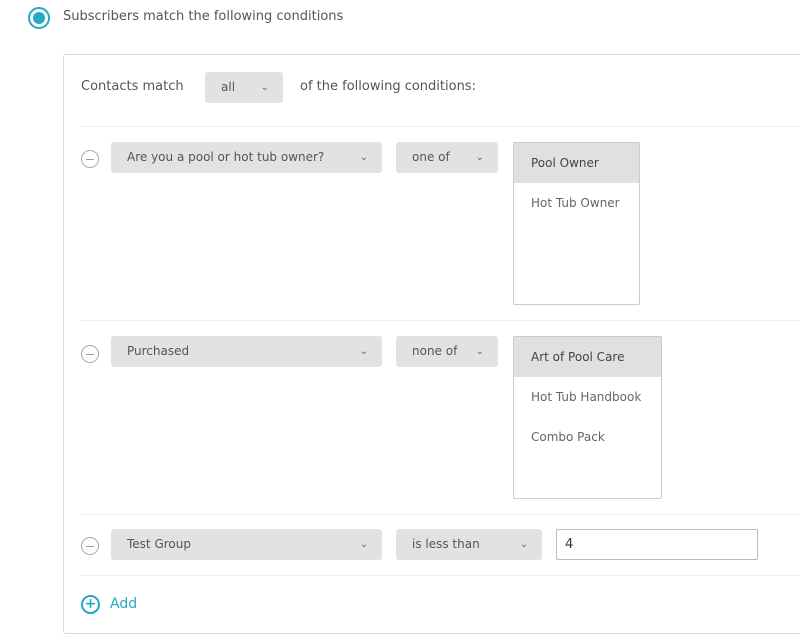  Describe the element at coordinates (39, 18) in the screenshot. I see `subscribers-radio` at that location.